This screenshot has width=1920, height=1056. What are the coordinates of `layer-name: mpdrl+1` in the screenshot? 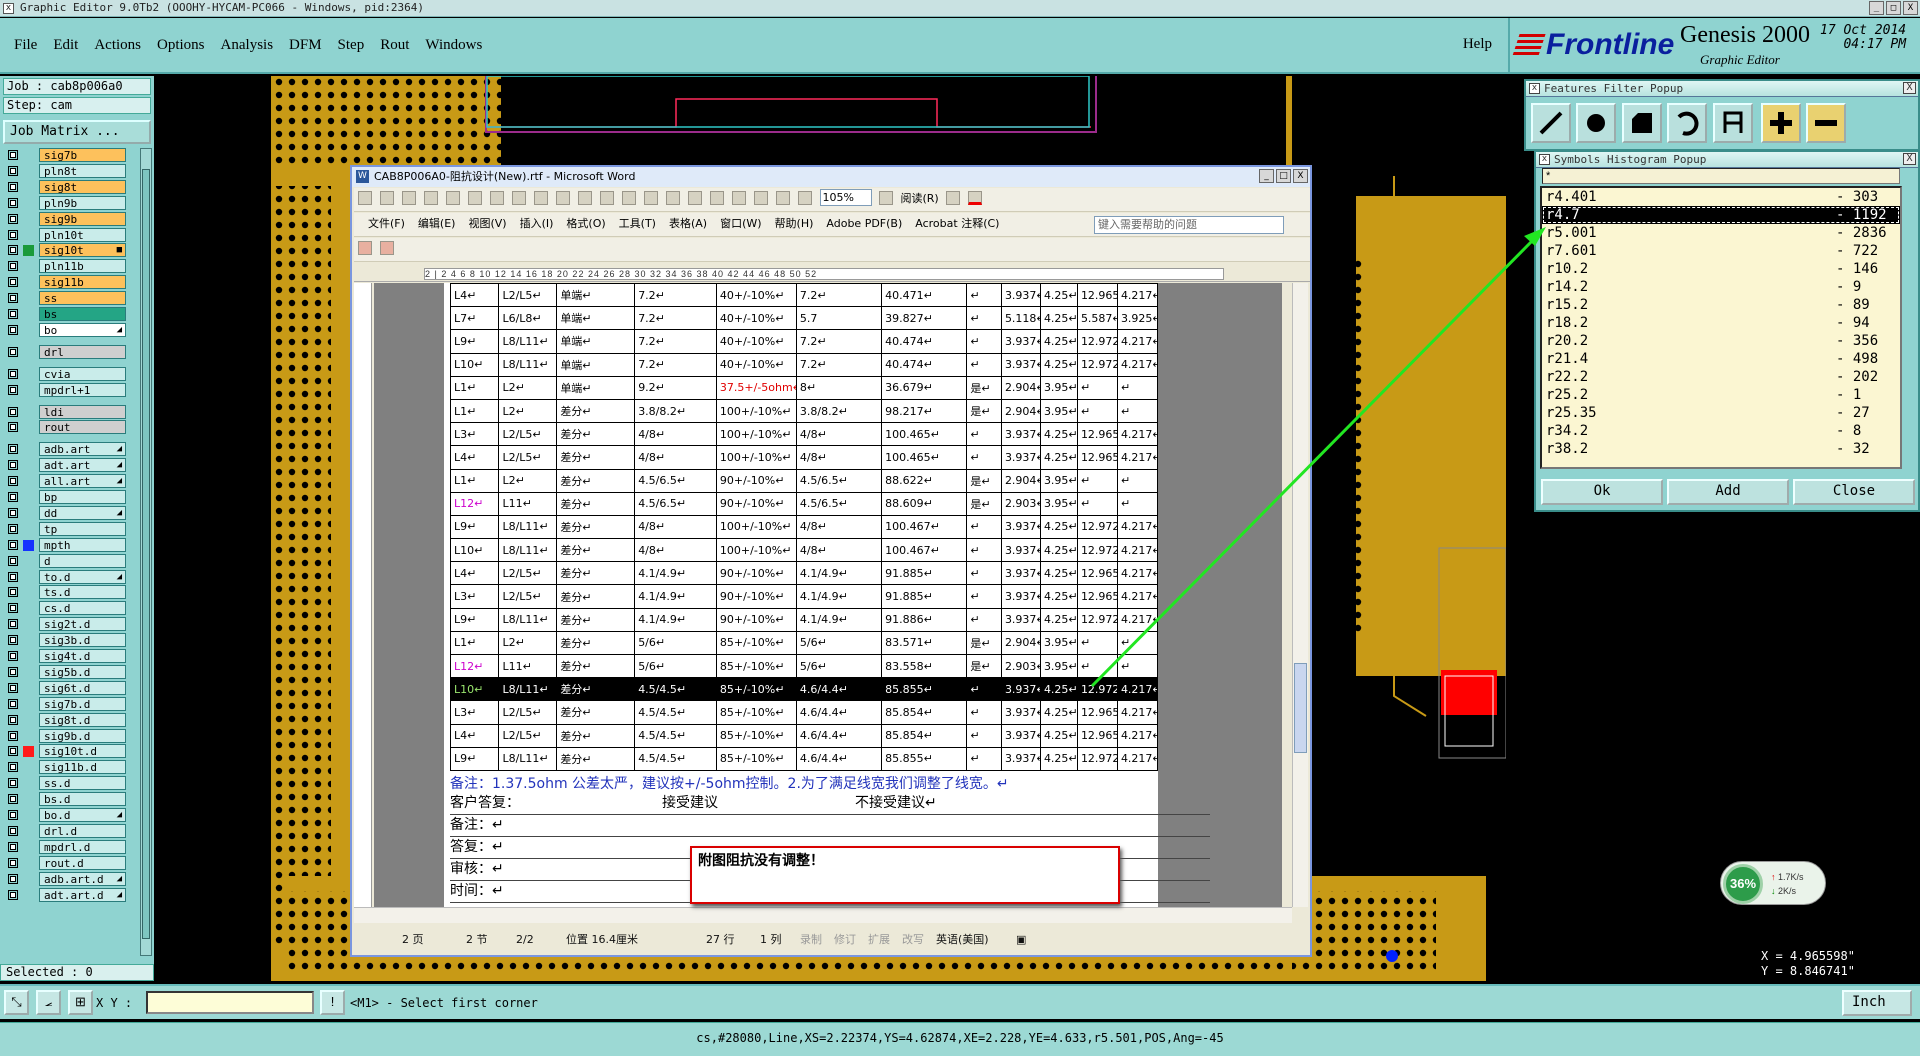 It's located at (82, 389).